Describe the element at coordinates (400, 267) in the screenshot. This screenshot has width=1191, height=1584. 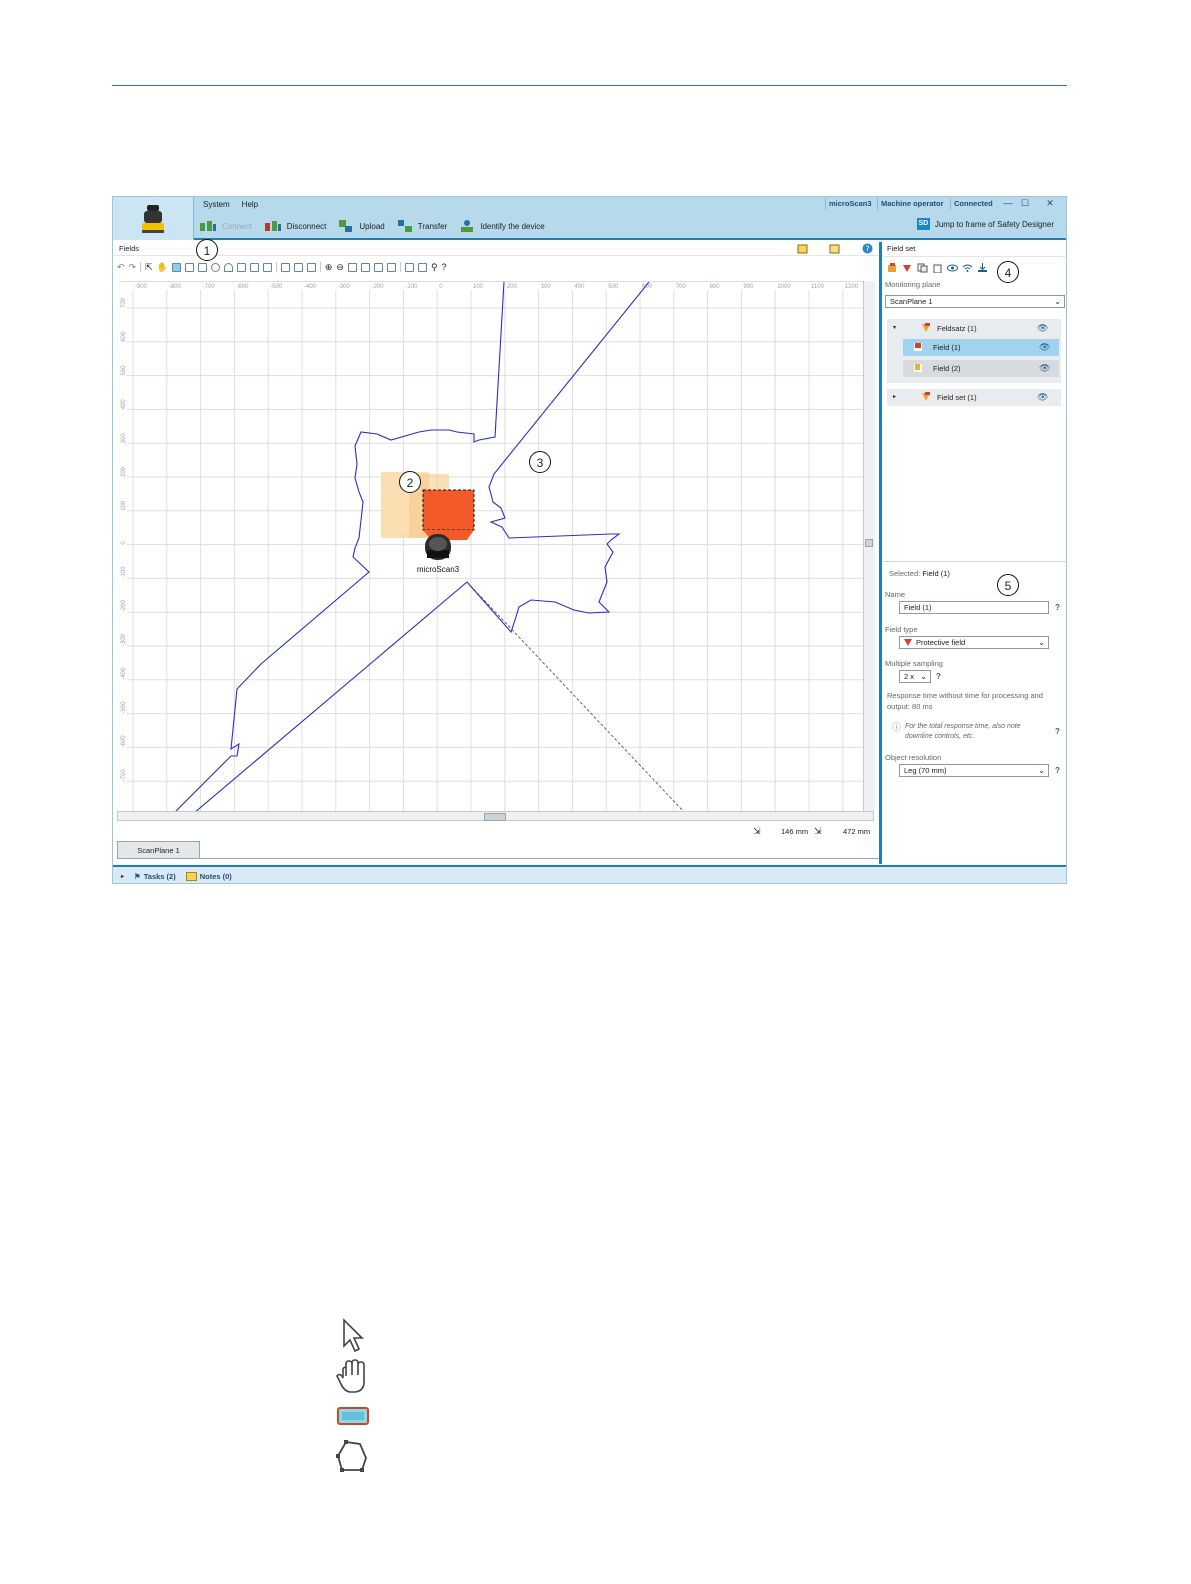
I see `toolbar-separator` at that location.